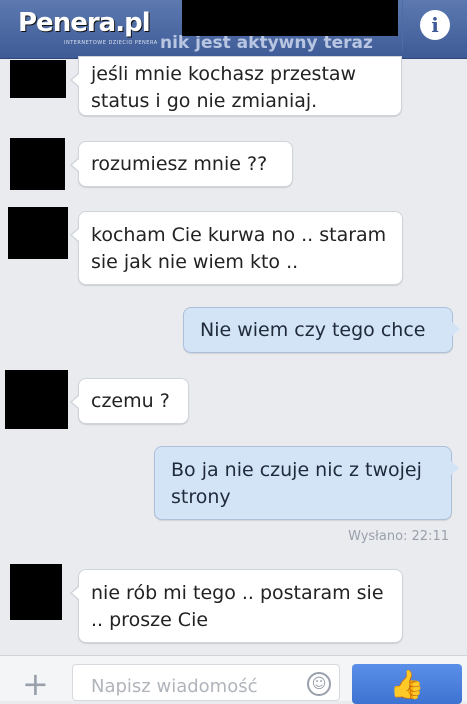 The height and width of the screenshot is (704, 467). What do you see at coordinates (129, 401) in the screenshot?
I see `message-bubble-incoming: czemu ?` at bounding box center [129, 401].